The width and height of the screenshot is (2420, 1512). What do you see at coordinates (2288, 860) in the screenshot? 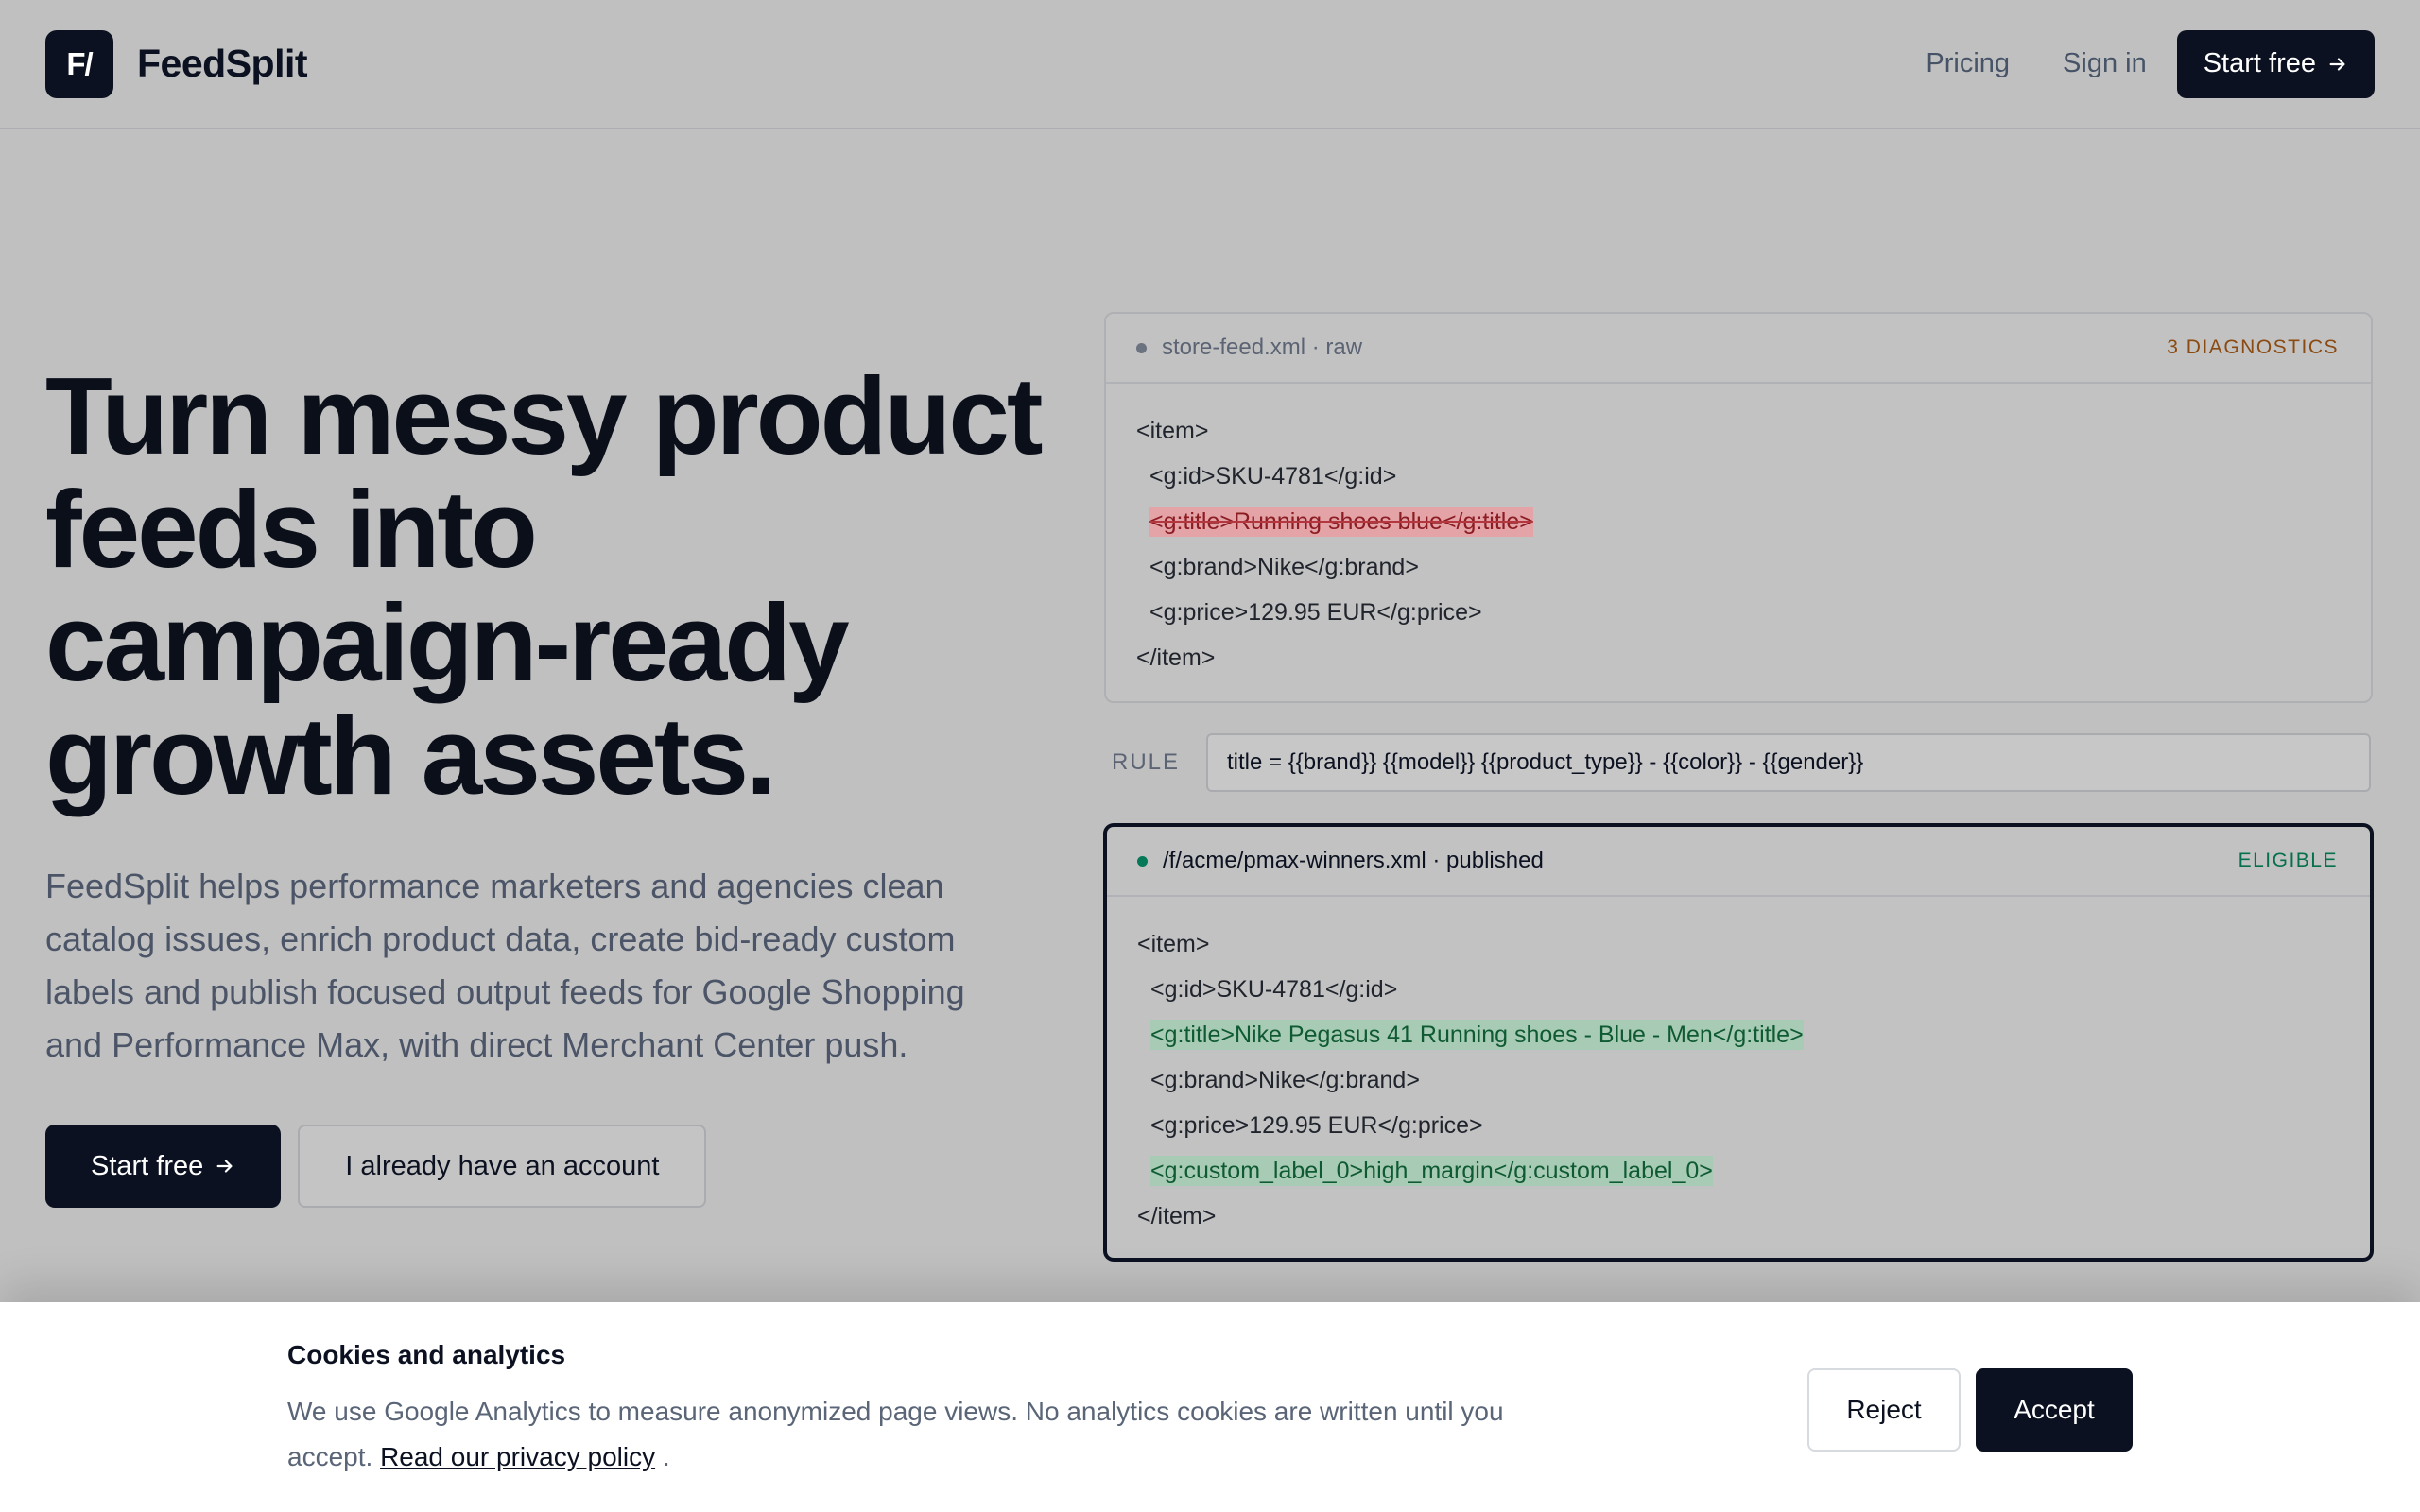
I see `eligible-badge: ELIGIBLE` at bounding box center [2288, 860].